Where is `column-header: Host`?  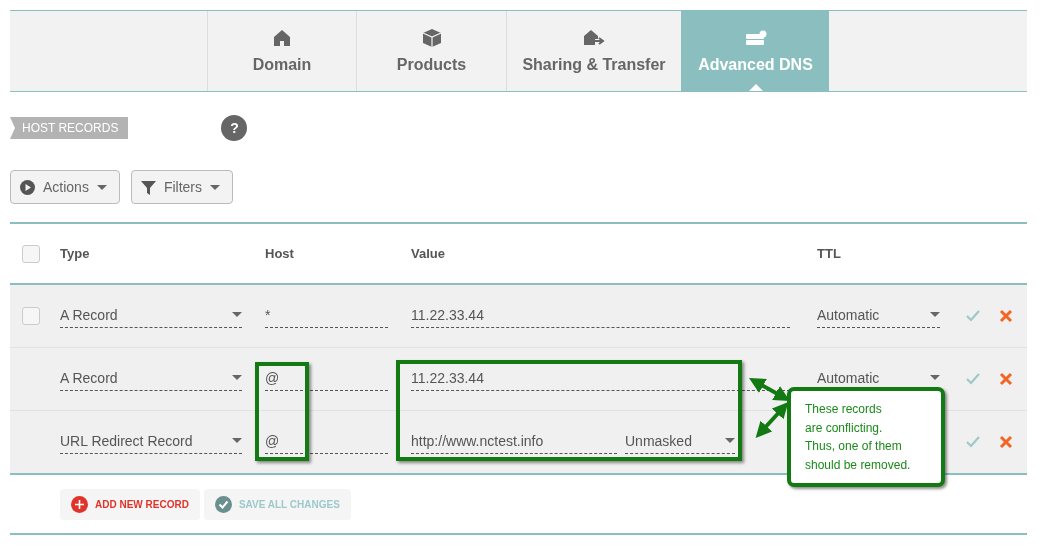
column-header: Host is located at coordinates (280, 253).